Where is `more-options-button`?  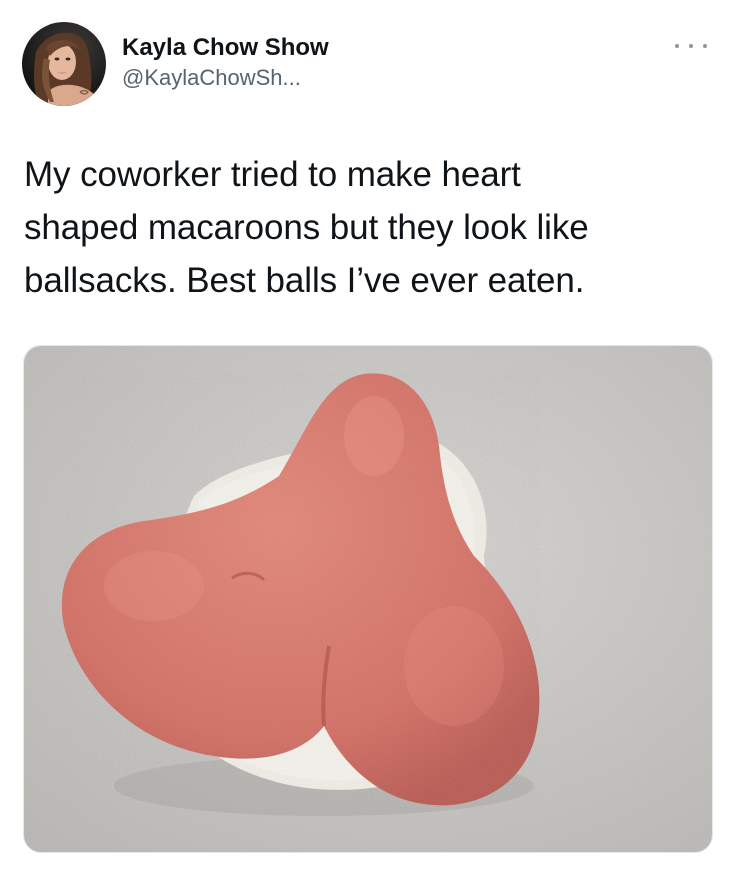 more-options-button is located at coordinates (691, 46).